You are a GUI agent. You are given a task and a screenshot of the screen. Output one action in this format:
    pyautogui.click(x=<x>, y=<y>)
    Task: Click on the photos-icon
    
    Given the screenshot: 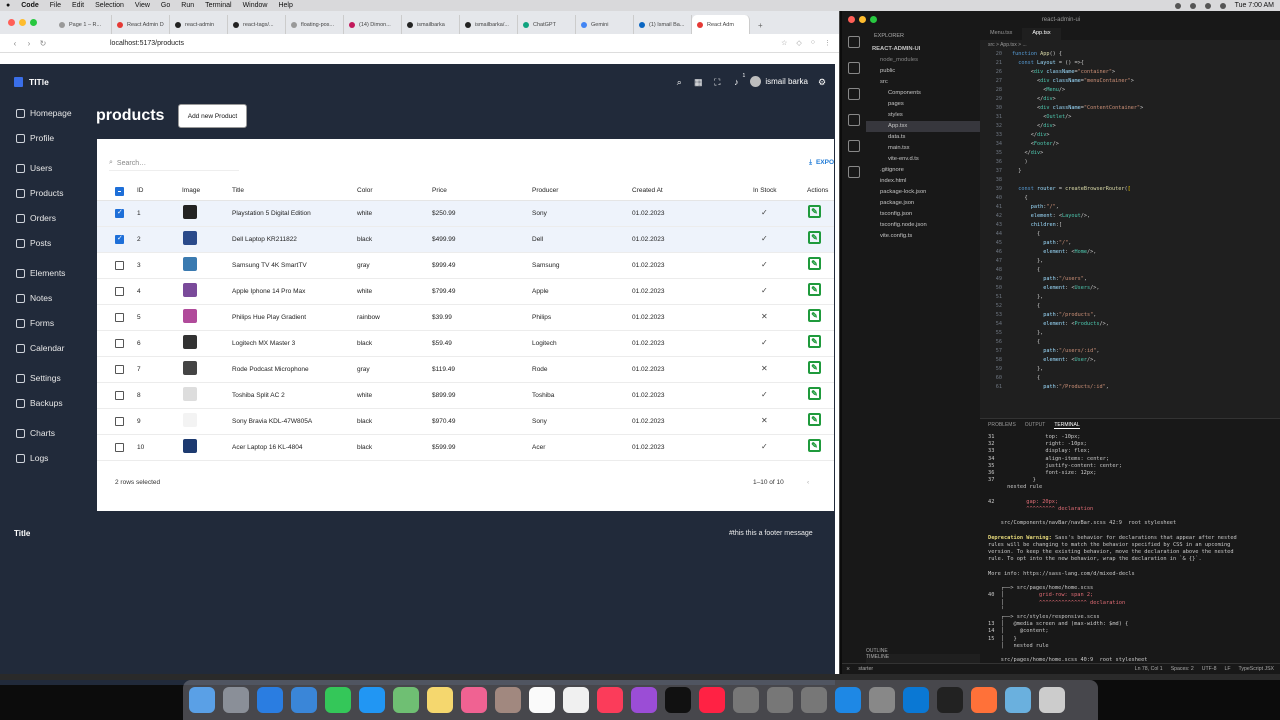 What is the action you would take?
    pyautogui.click(x=474, y=700)
    